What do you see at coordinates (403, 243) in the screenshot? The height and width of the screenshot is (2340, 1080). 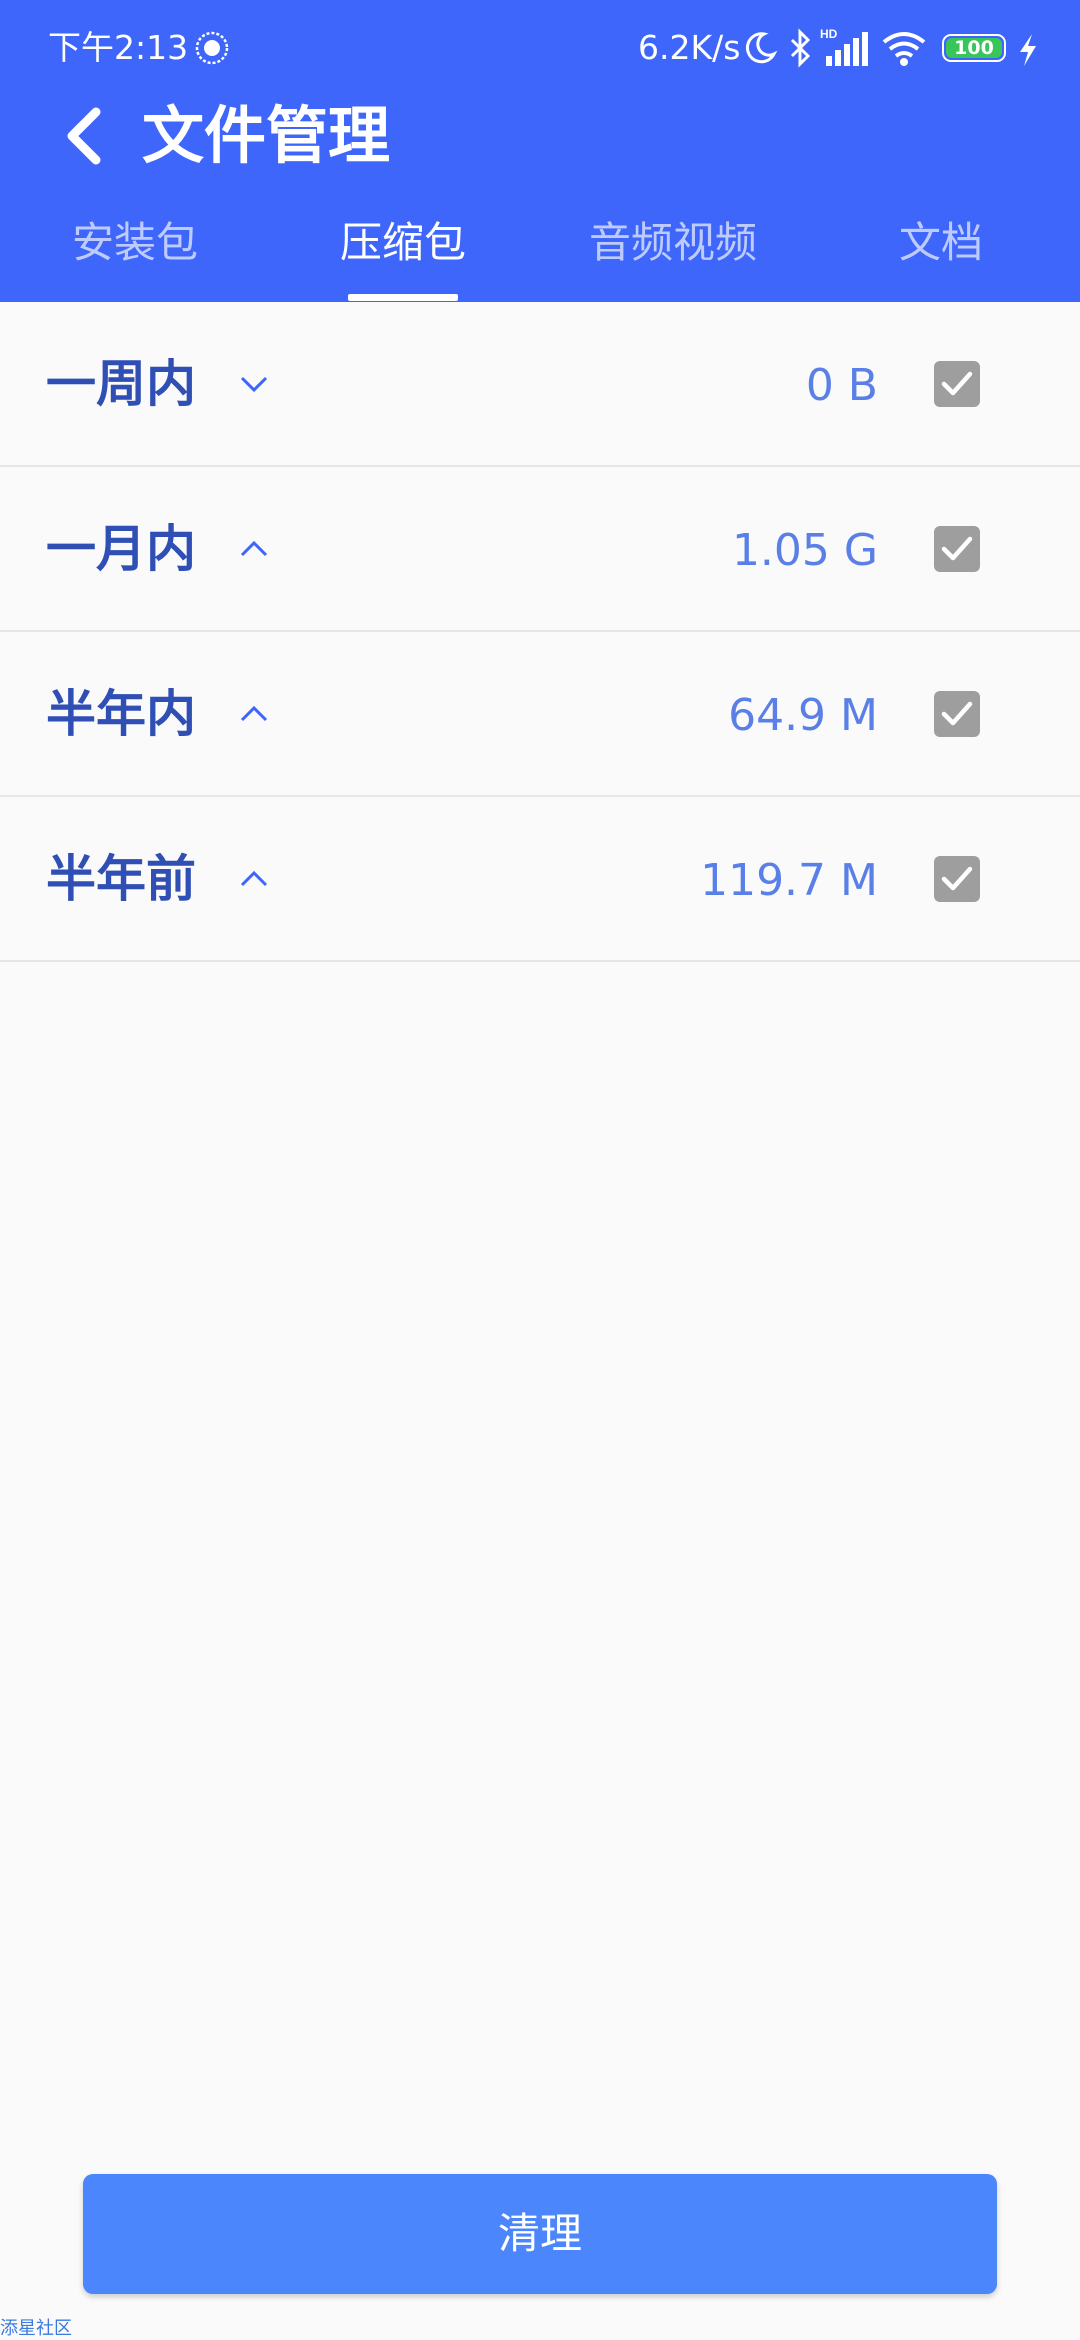 I see `tab-archives: 压缩包` at bounding box center [403, 243].